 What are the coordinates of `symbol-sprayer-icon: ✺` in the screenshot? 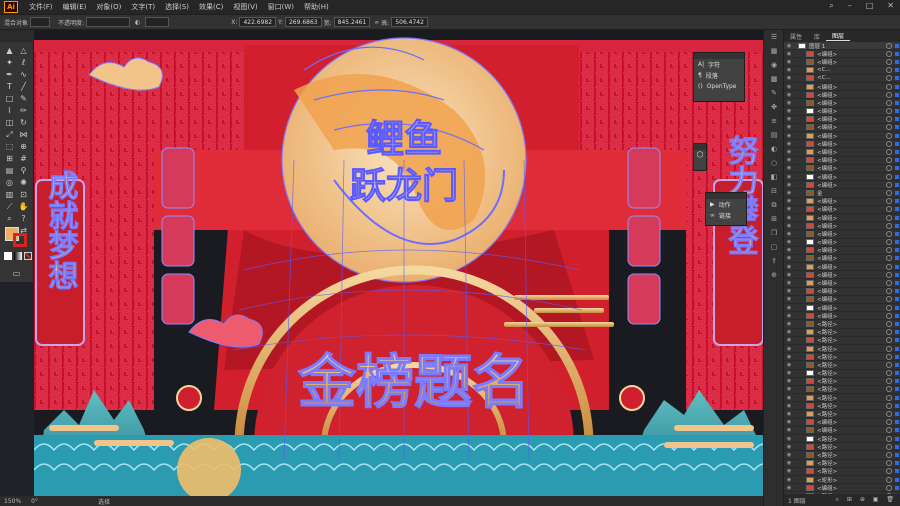 It's located at (23, 182).